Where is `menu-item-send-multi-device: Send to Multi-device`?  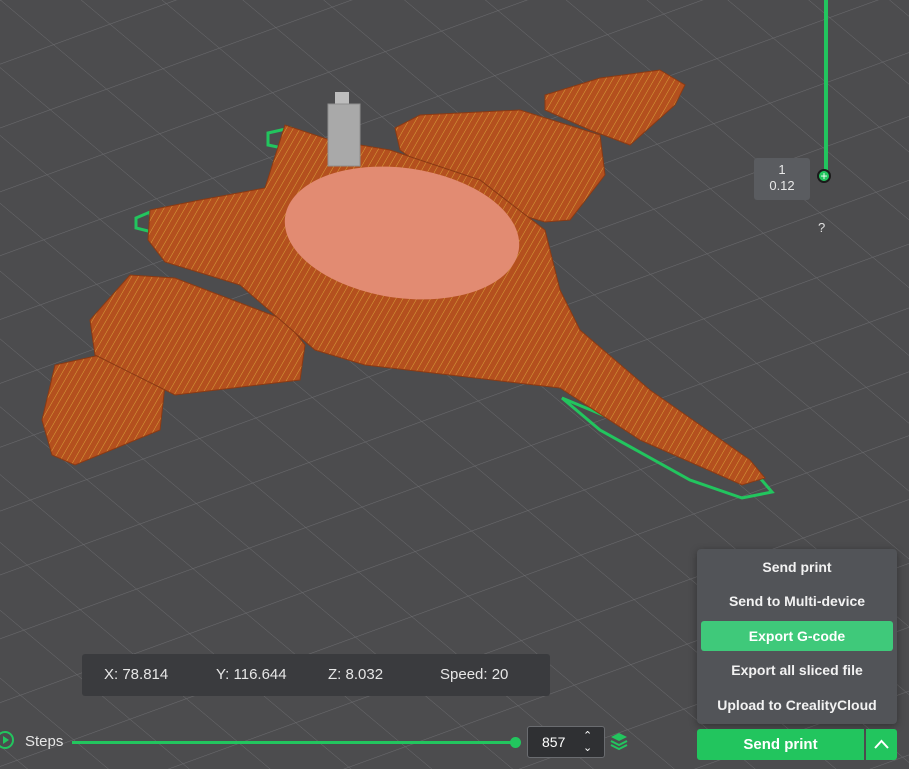 menu-item-send-multi-device: Send to Multi-device is located at coordinates (797, 601).